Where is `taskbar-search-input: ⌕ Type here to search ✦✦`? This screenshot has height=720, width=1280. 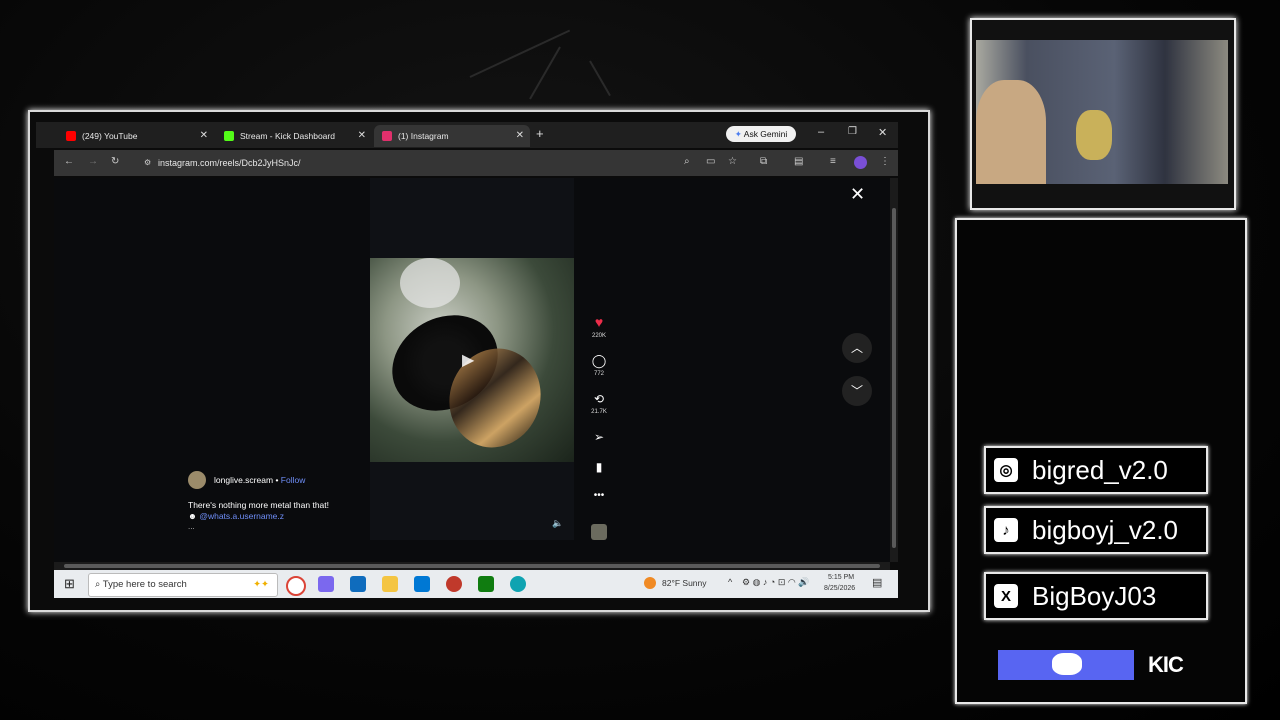 taskbar-search-input: ⌕ Type here to search ✦✦ is located at coordinates (183, 585).